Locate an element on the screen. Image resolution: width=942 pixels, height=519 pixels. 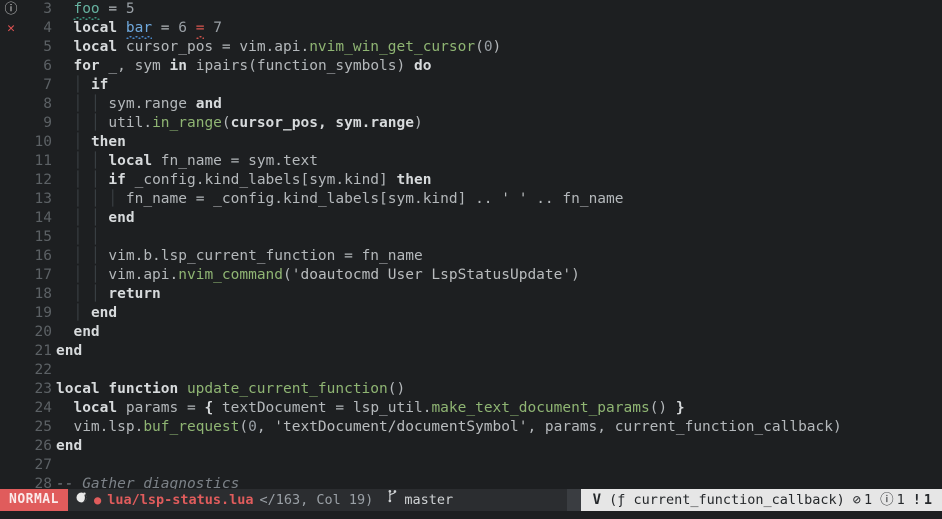
code-token: , params, current_function_callback is located at coordinates (680, 427).